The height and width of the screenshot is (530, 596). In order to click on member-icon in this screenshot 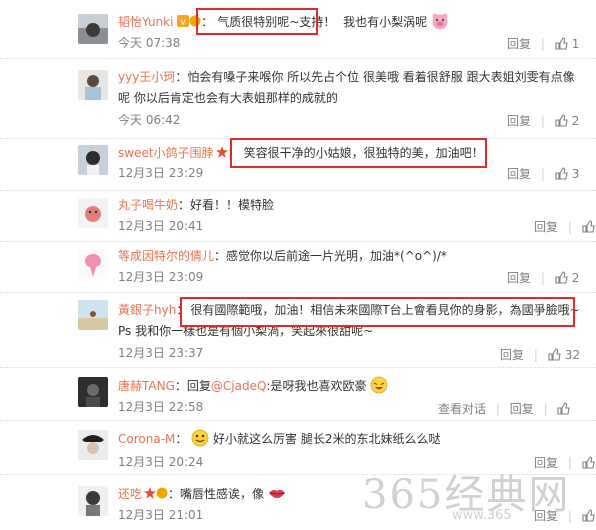, I will do `click(162, 492)`.